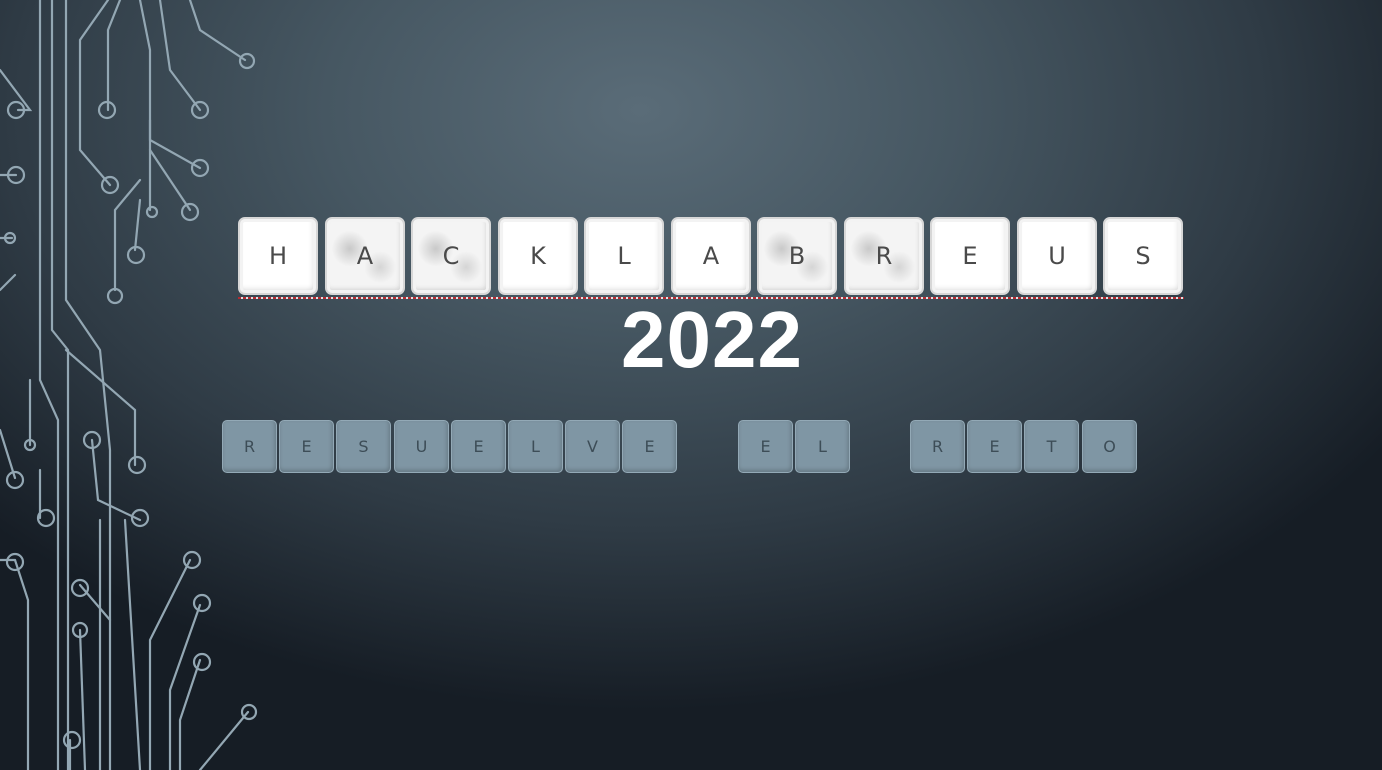 The height and width of the screenshot is (770, 1382). I want to click on title-keycap: K, so click(538, 256).